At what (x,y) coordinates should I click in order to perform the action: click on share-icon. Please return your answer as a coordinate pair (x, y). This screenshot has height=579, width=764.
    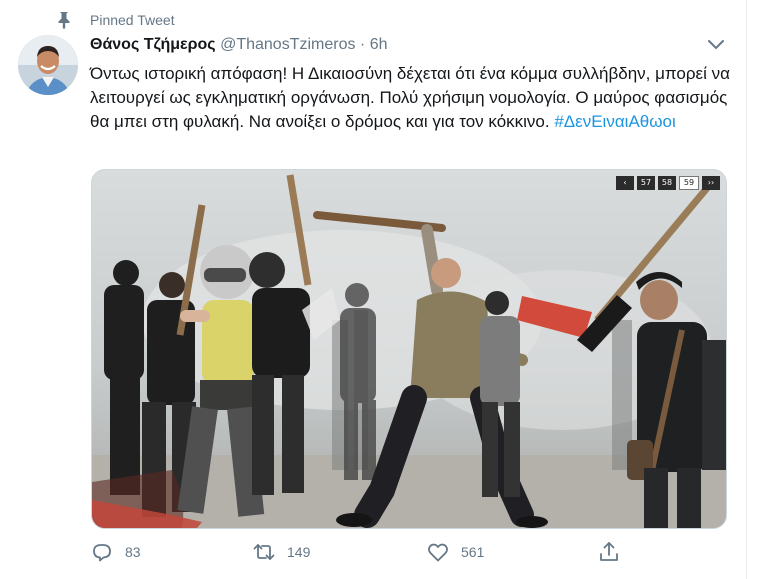
    Looking at the image, I should click on (609, 551).